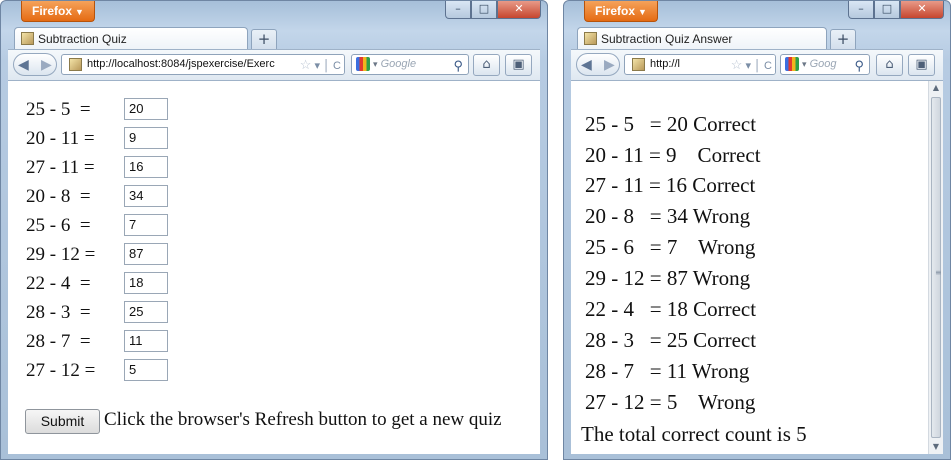  What do you see at coordinates (668, 216) in the screenshot?
I see `result-row: 20 - 8 = 34 Wrong` at bounding box center [668, 216].